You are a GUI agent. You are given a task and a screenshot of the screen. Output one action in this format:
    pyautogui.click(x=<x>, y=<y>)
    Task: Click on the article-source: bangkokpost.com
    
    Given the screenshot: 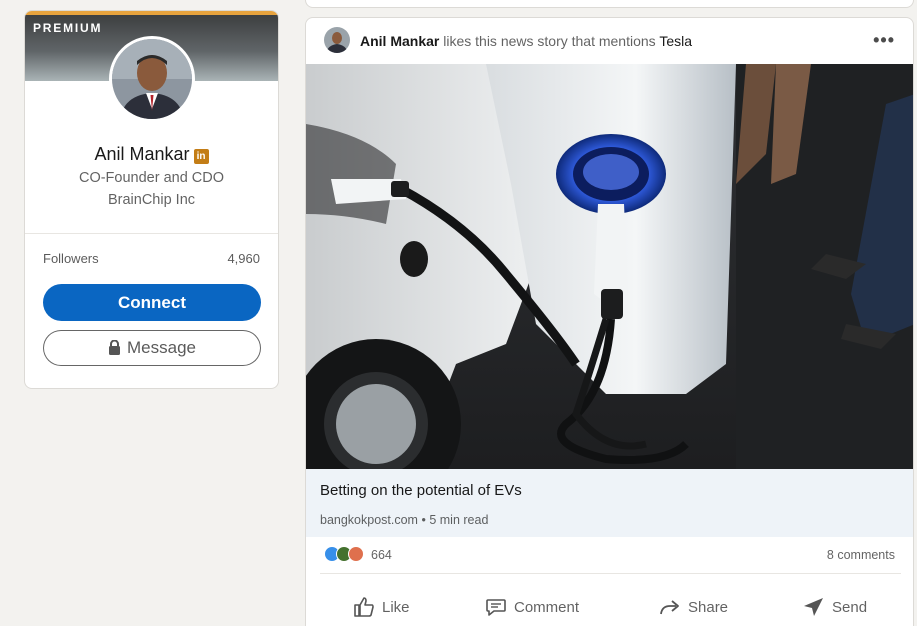 What is the action you would take?
    pyautogui.click(x=369, y=520)
    